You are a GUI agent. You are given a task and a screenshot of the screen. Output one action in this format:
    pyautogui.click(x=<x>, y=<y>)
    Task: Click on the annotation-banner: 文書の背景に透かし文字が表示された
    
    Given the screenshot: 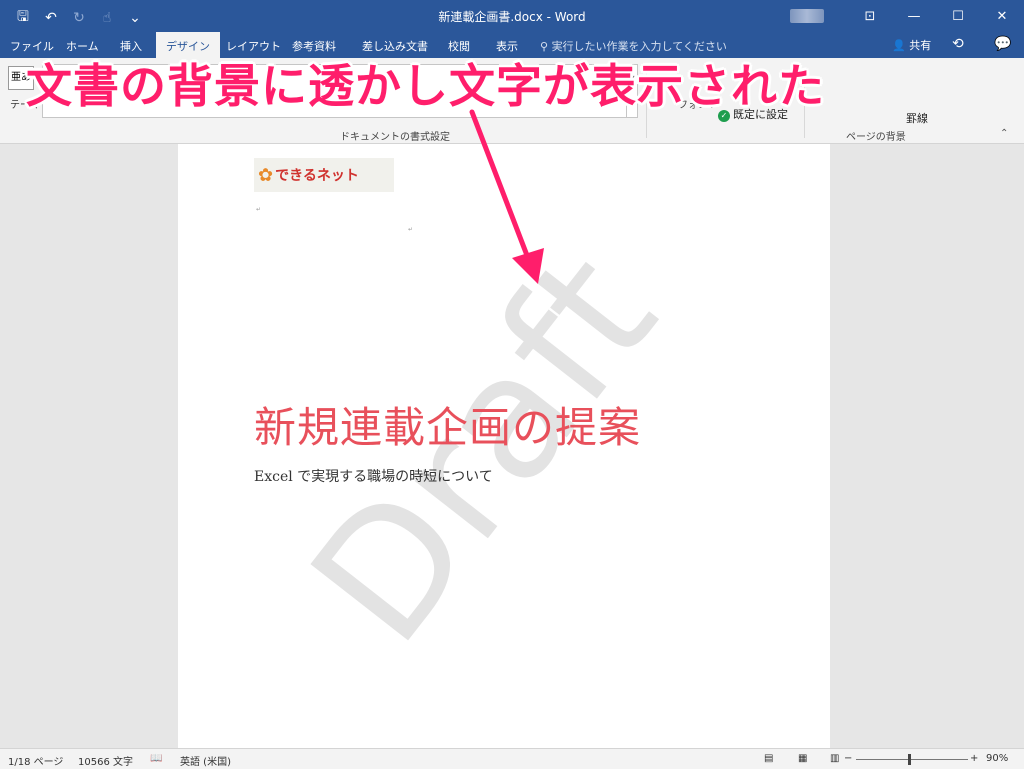 What is the action you would take?
    pyautogui.click(x=425, y=86)
    